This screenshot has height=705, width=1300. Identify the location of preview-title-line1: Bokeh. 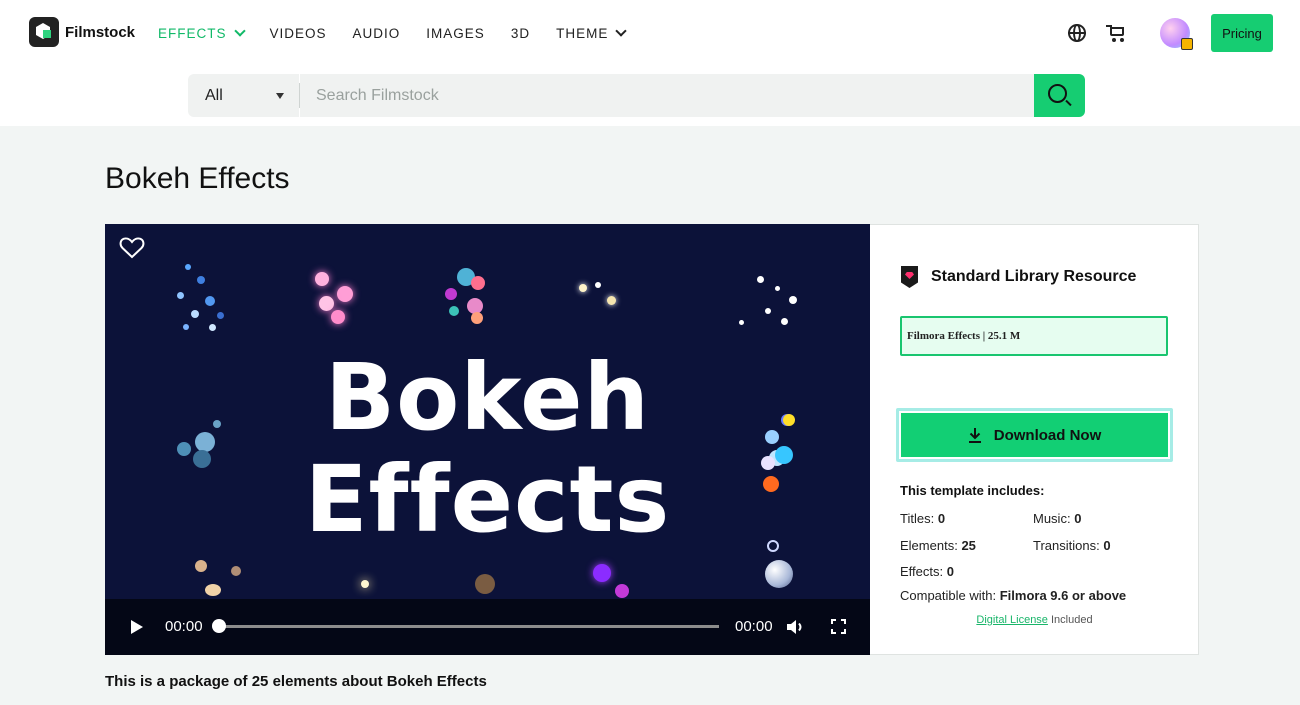
(487, 397).